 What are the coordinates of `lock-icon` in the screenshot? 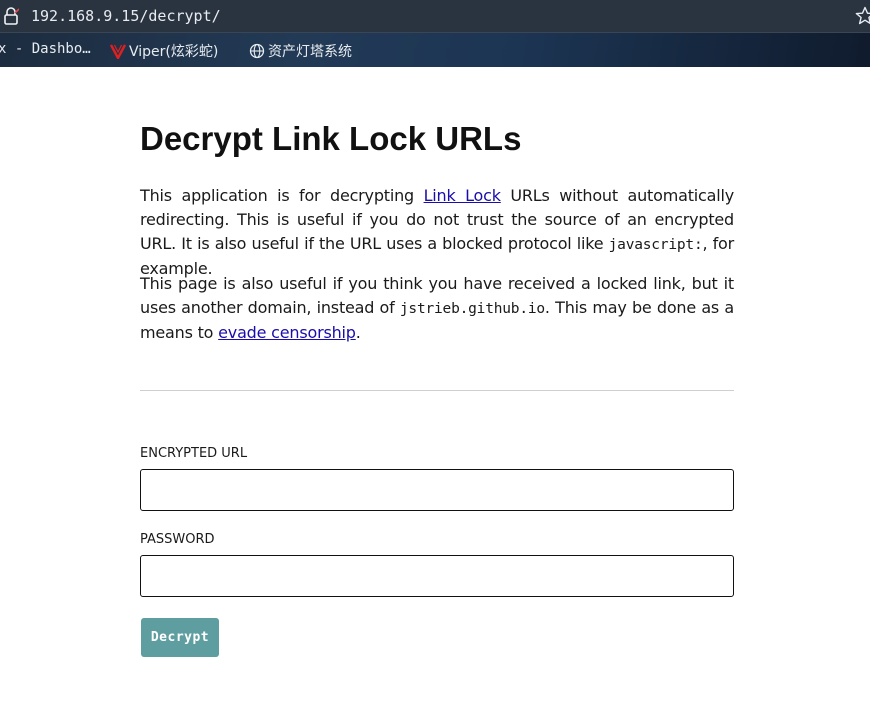 It's located at (11, 16).